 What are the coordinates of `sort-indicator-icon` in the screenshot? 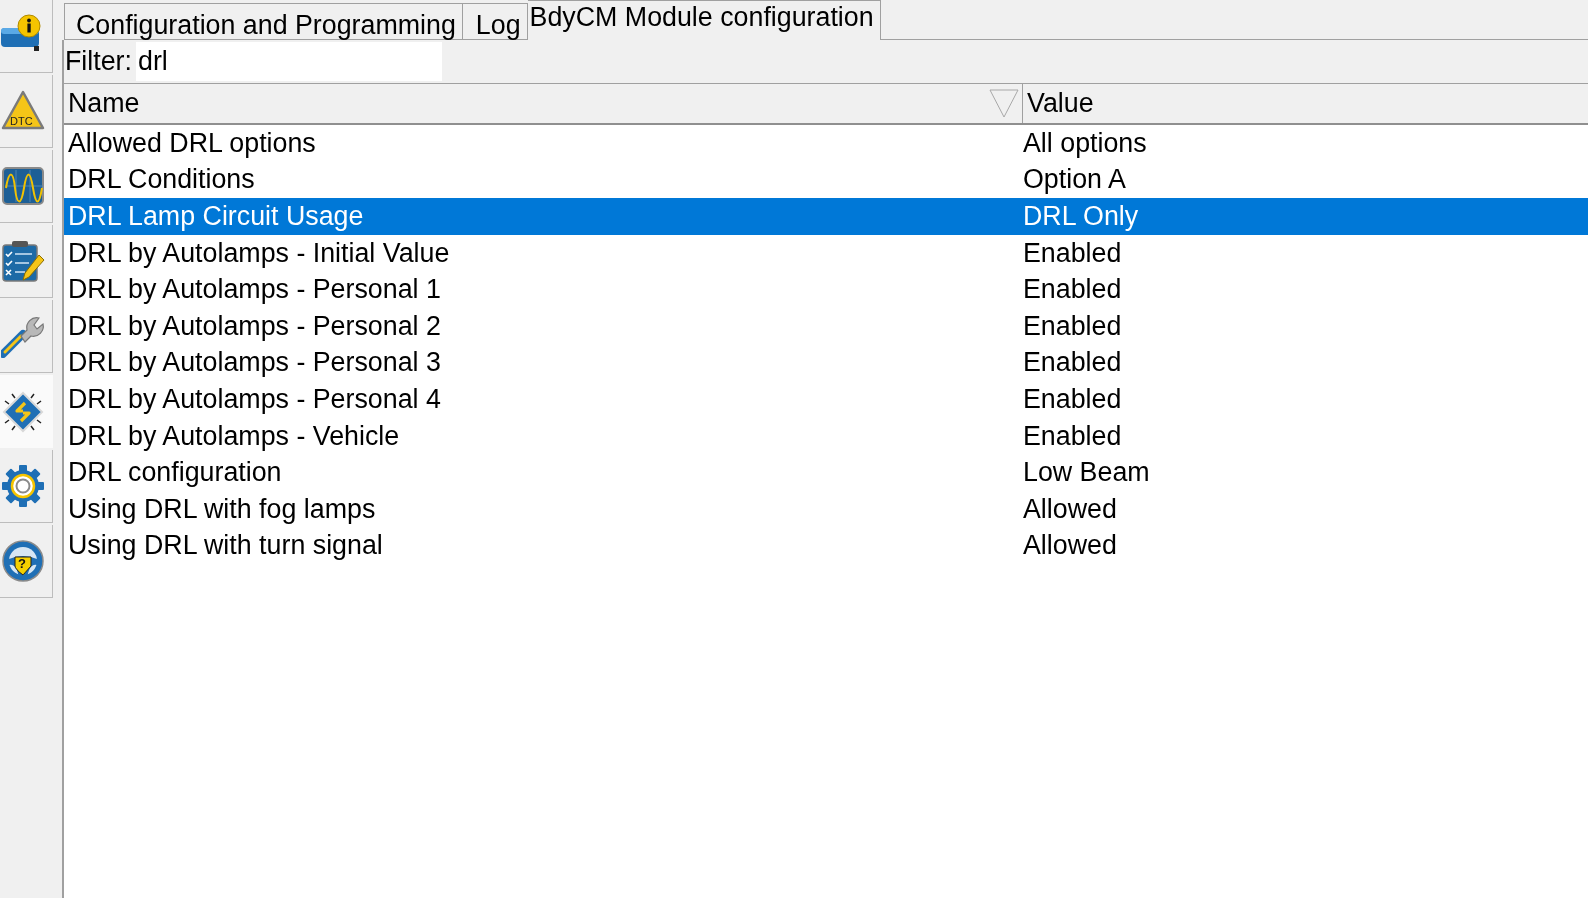 It's located at (1004, 103).